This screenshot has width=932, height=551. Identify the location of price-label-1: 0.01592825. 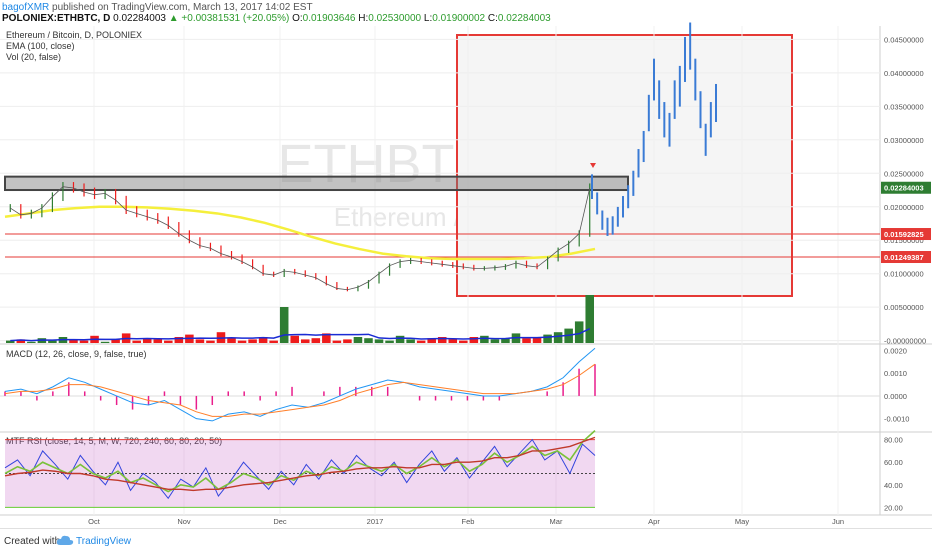
(904, 234).